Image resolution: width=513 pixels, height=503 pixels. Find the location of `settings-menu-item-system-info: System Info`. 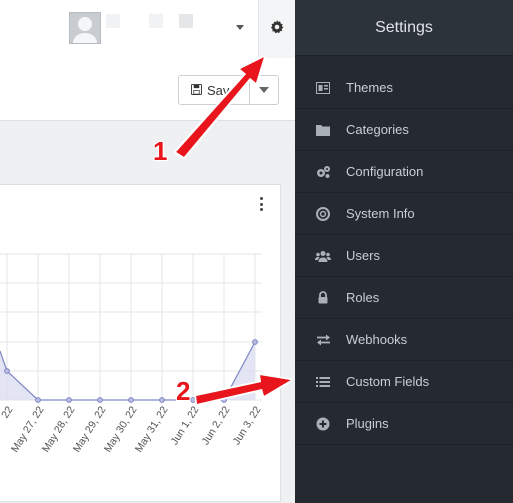

settings-menu-item-system-info: System Info is located at coordinates (404, 214).